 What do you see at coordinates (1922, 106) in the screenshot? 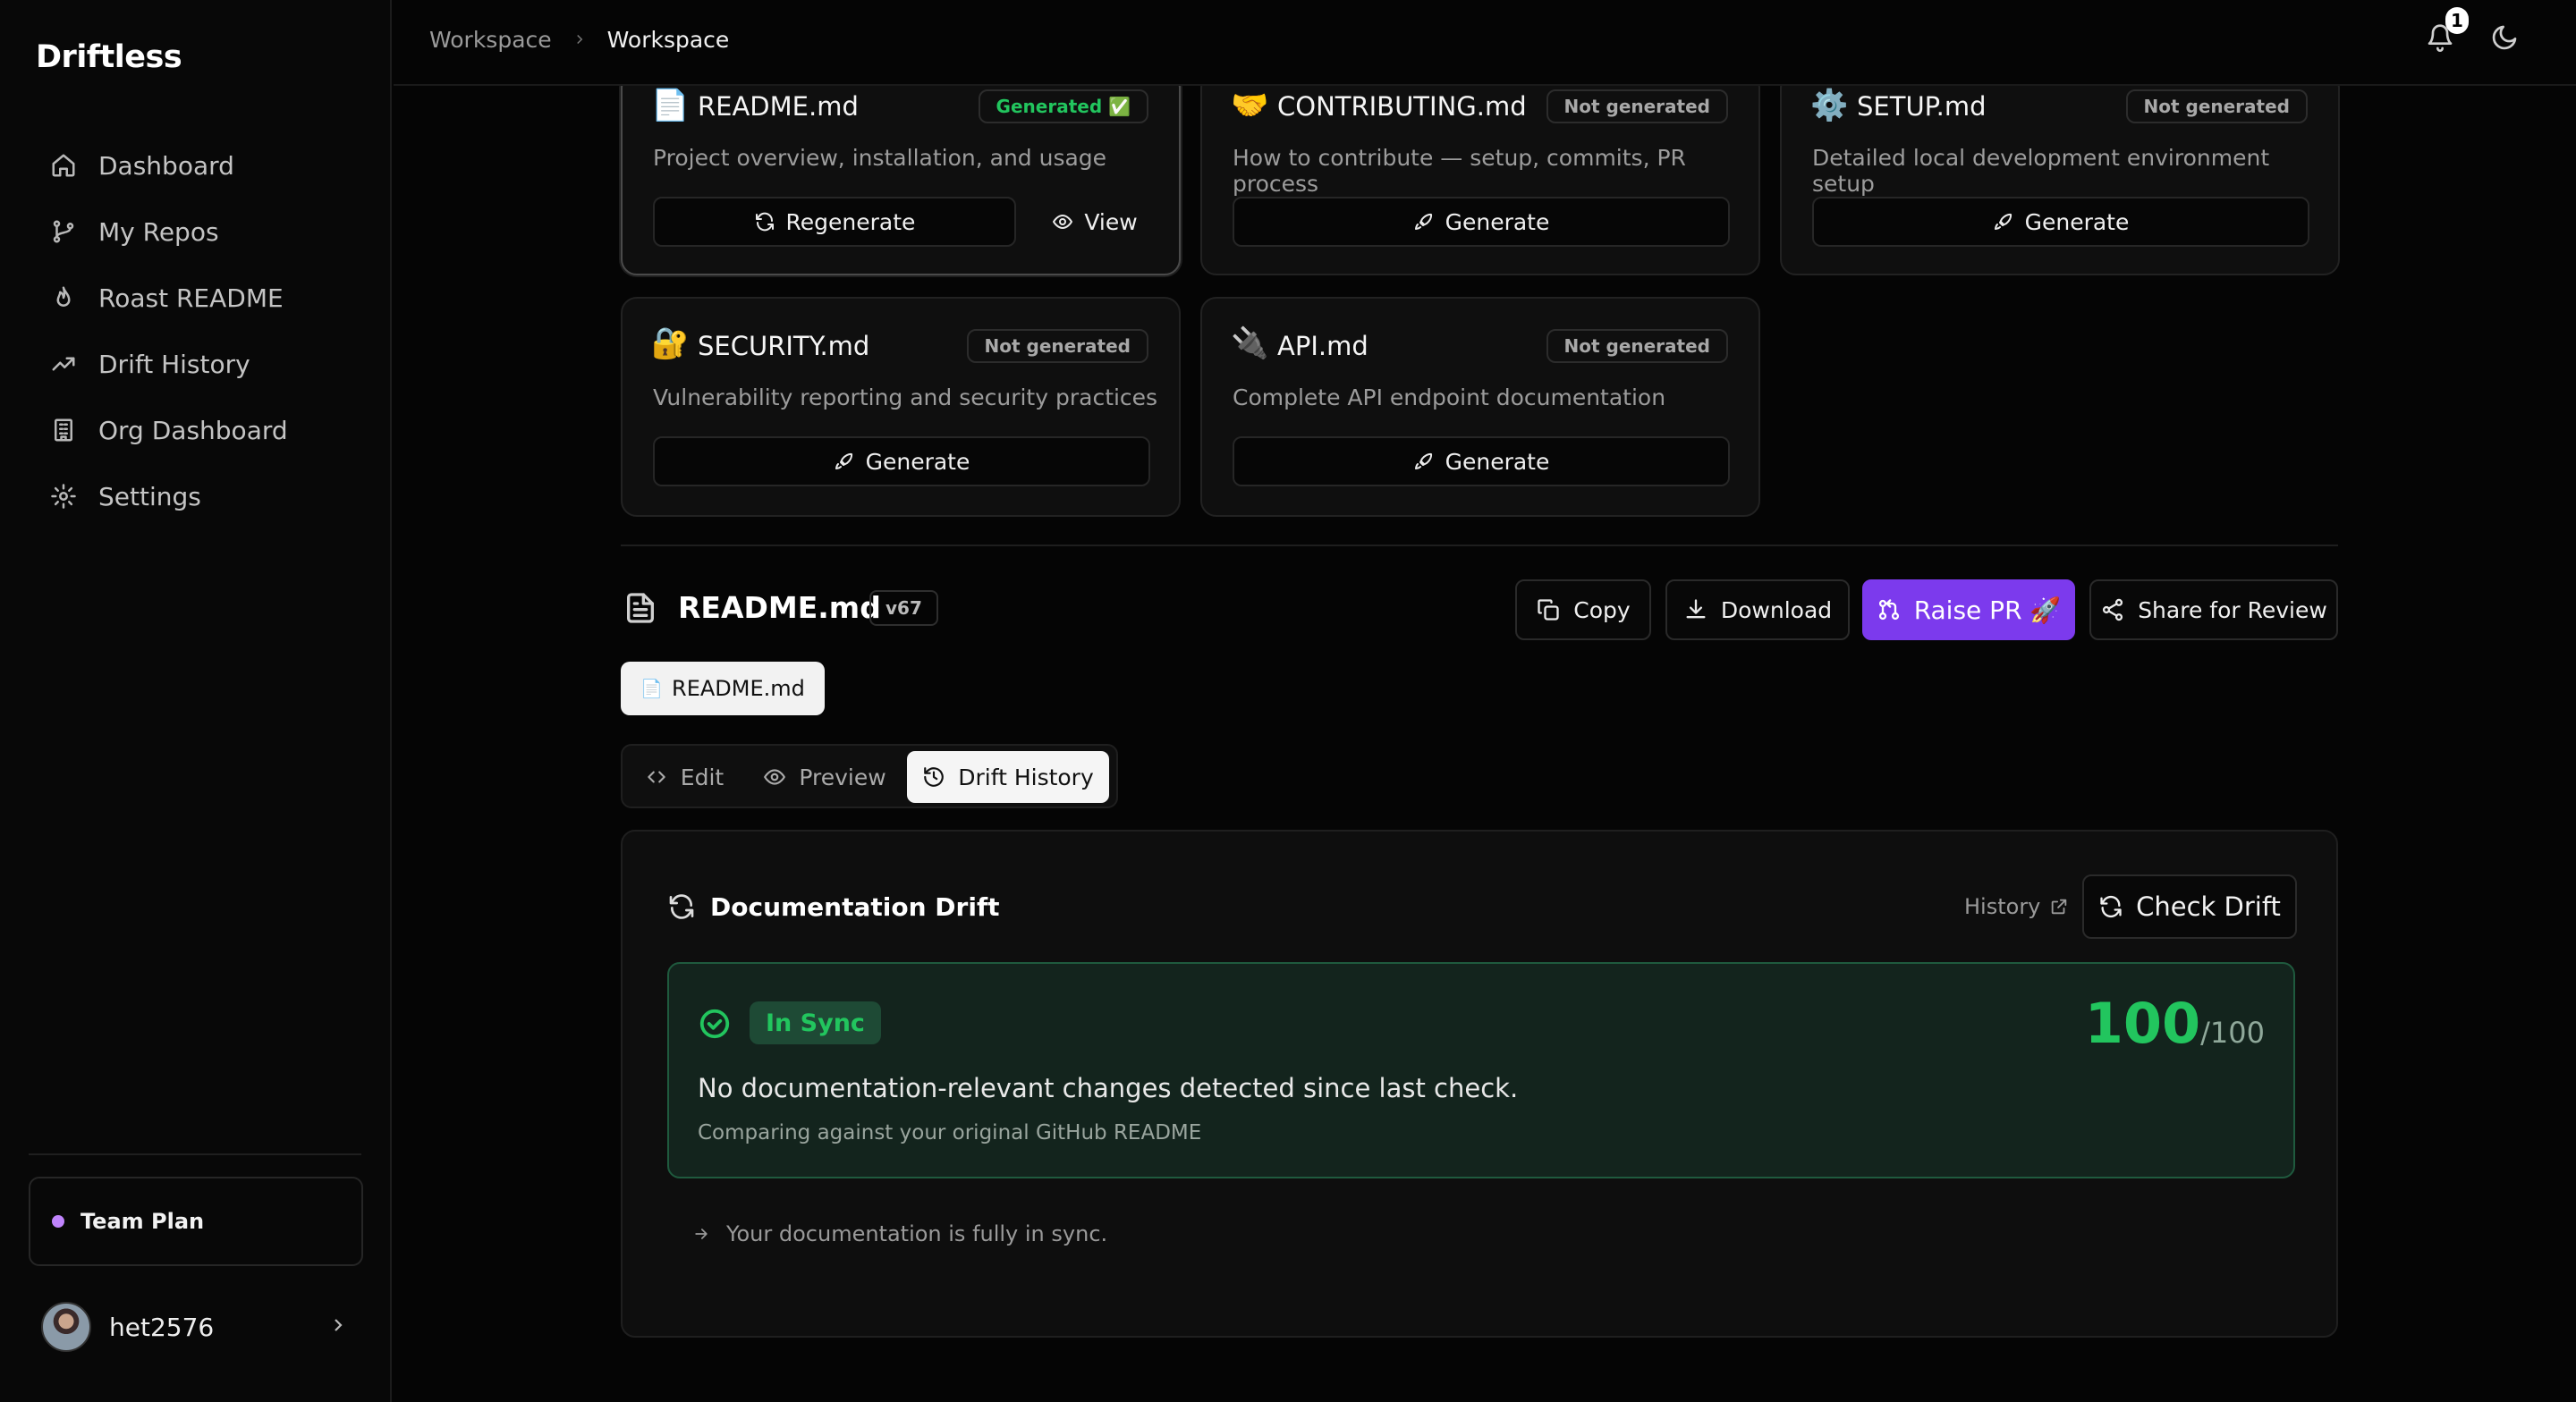
I see `card-title: SETUP.md` at bounding box center [1922, 106].